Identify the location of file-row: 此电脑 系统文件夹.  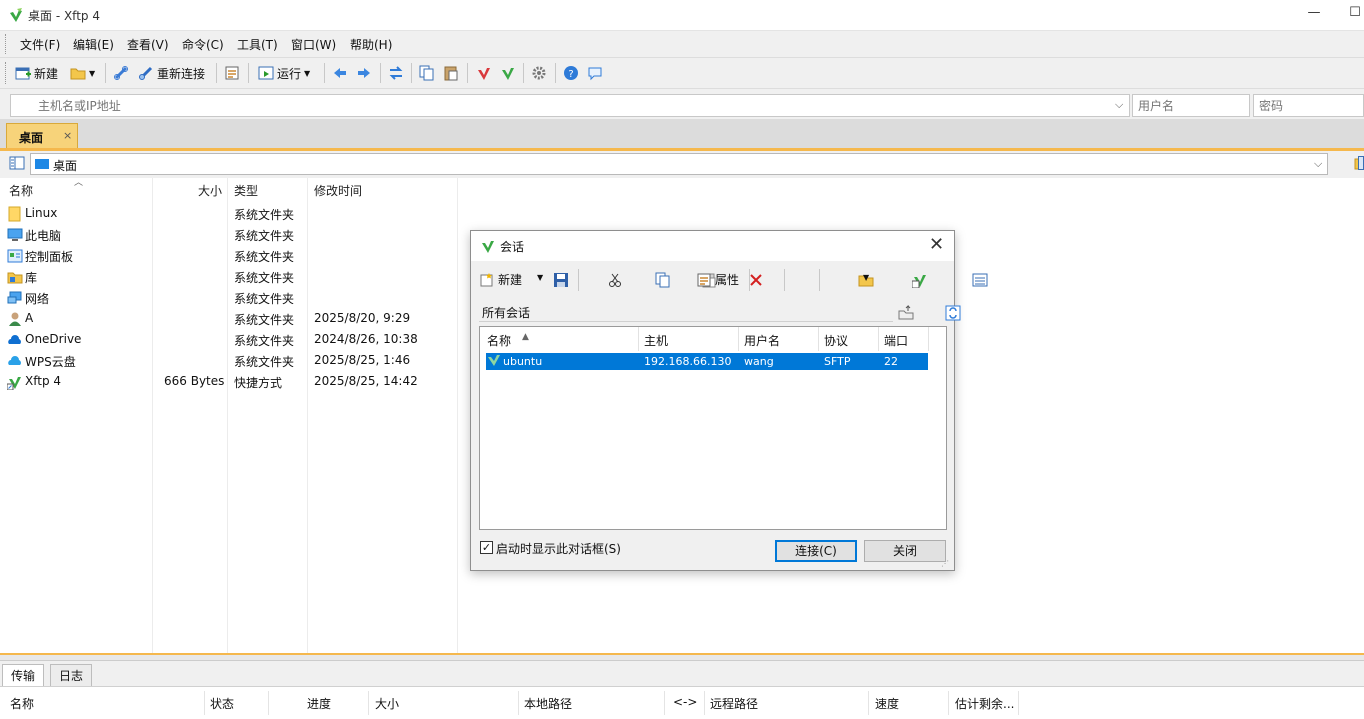
(229, 234).